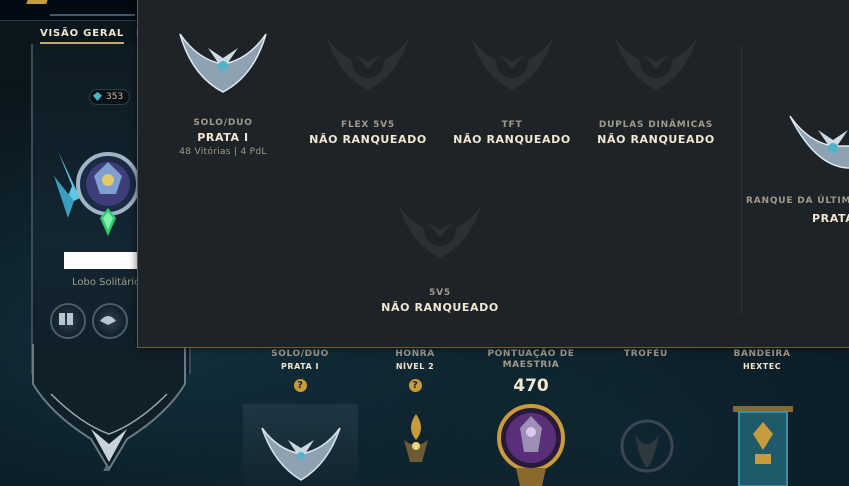 Image resolution: width=849 pixels, height=486 pixels. I want to click on ranked-queue-double-up: DUPLAS DINÂMICAS NÃO RANQUEADO, so click(656, 89).